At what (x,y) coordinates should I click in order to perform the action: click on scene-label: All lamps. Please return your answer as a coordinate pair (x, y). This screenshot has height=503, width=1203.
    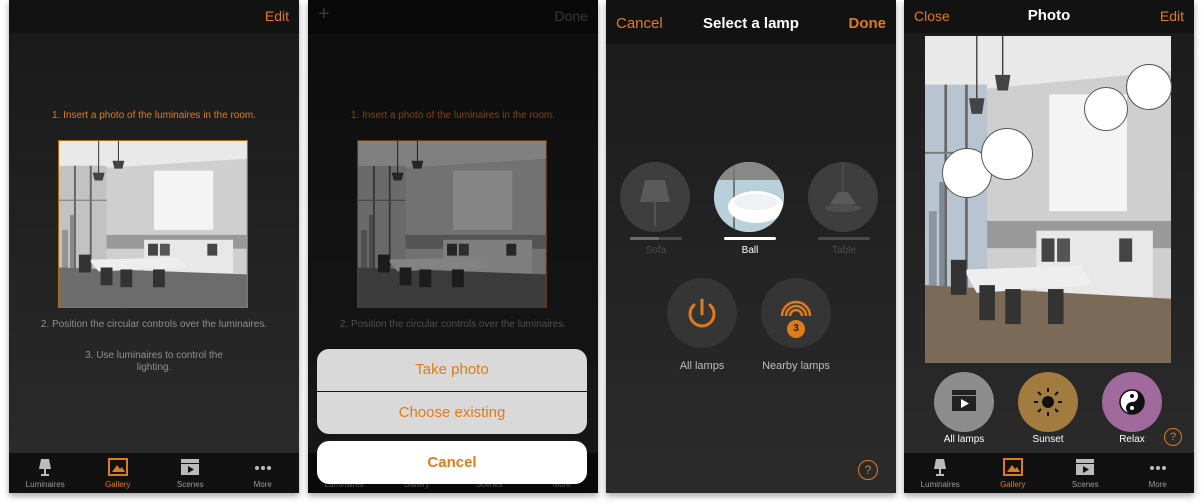
    Looking at the image, I should click on (964, 439).